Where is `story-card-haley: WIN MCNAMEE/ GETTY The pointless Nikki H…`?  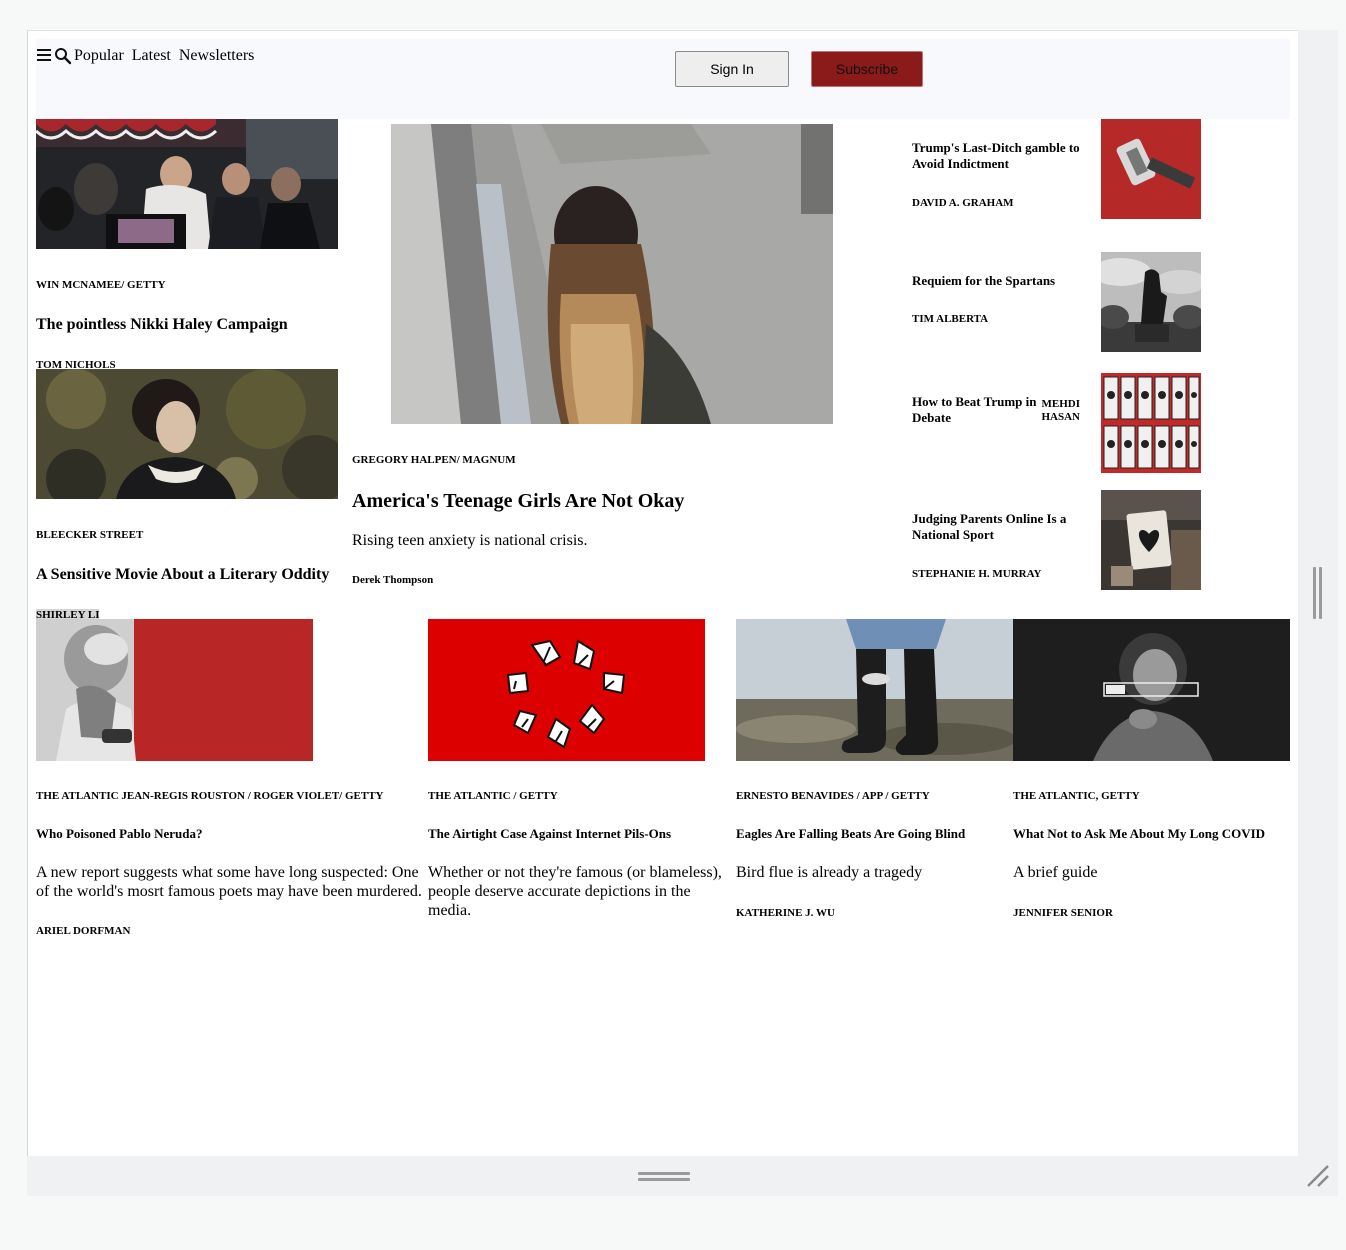
story-card-haley: WIN MCNAMEE/ GETTY The pointless Nikki H… is located at coordinates (187, 245).